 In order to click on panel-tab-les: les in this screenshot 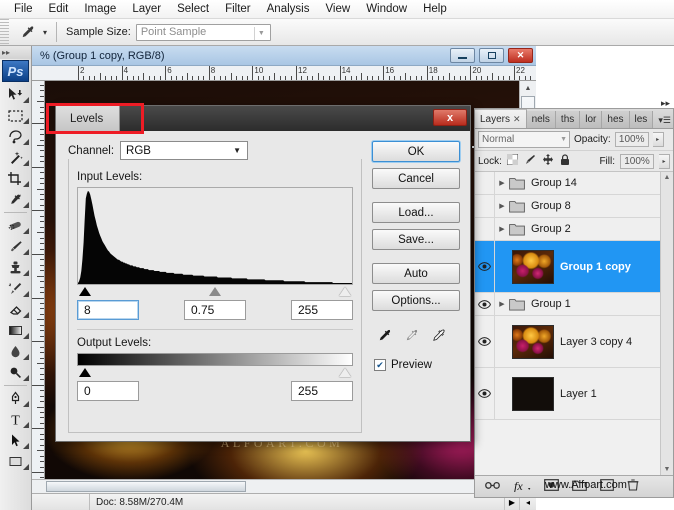, I will do `click(641, 119)`.